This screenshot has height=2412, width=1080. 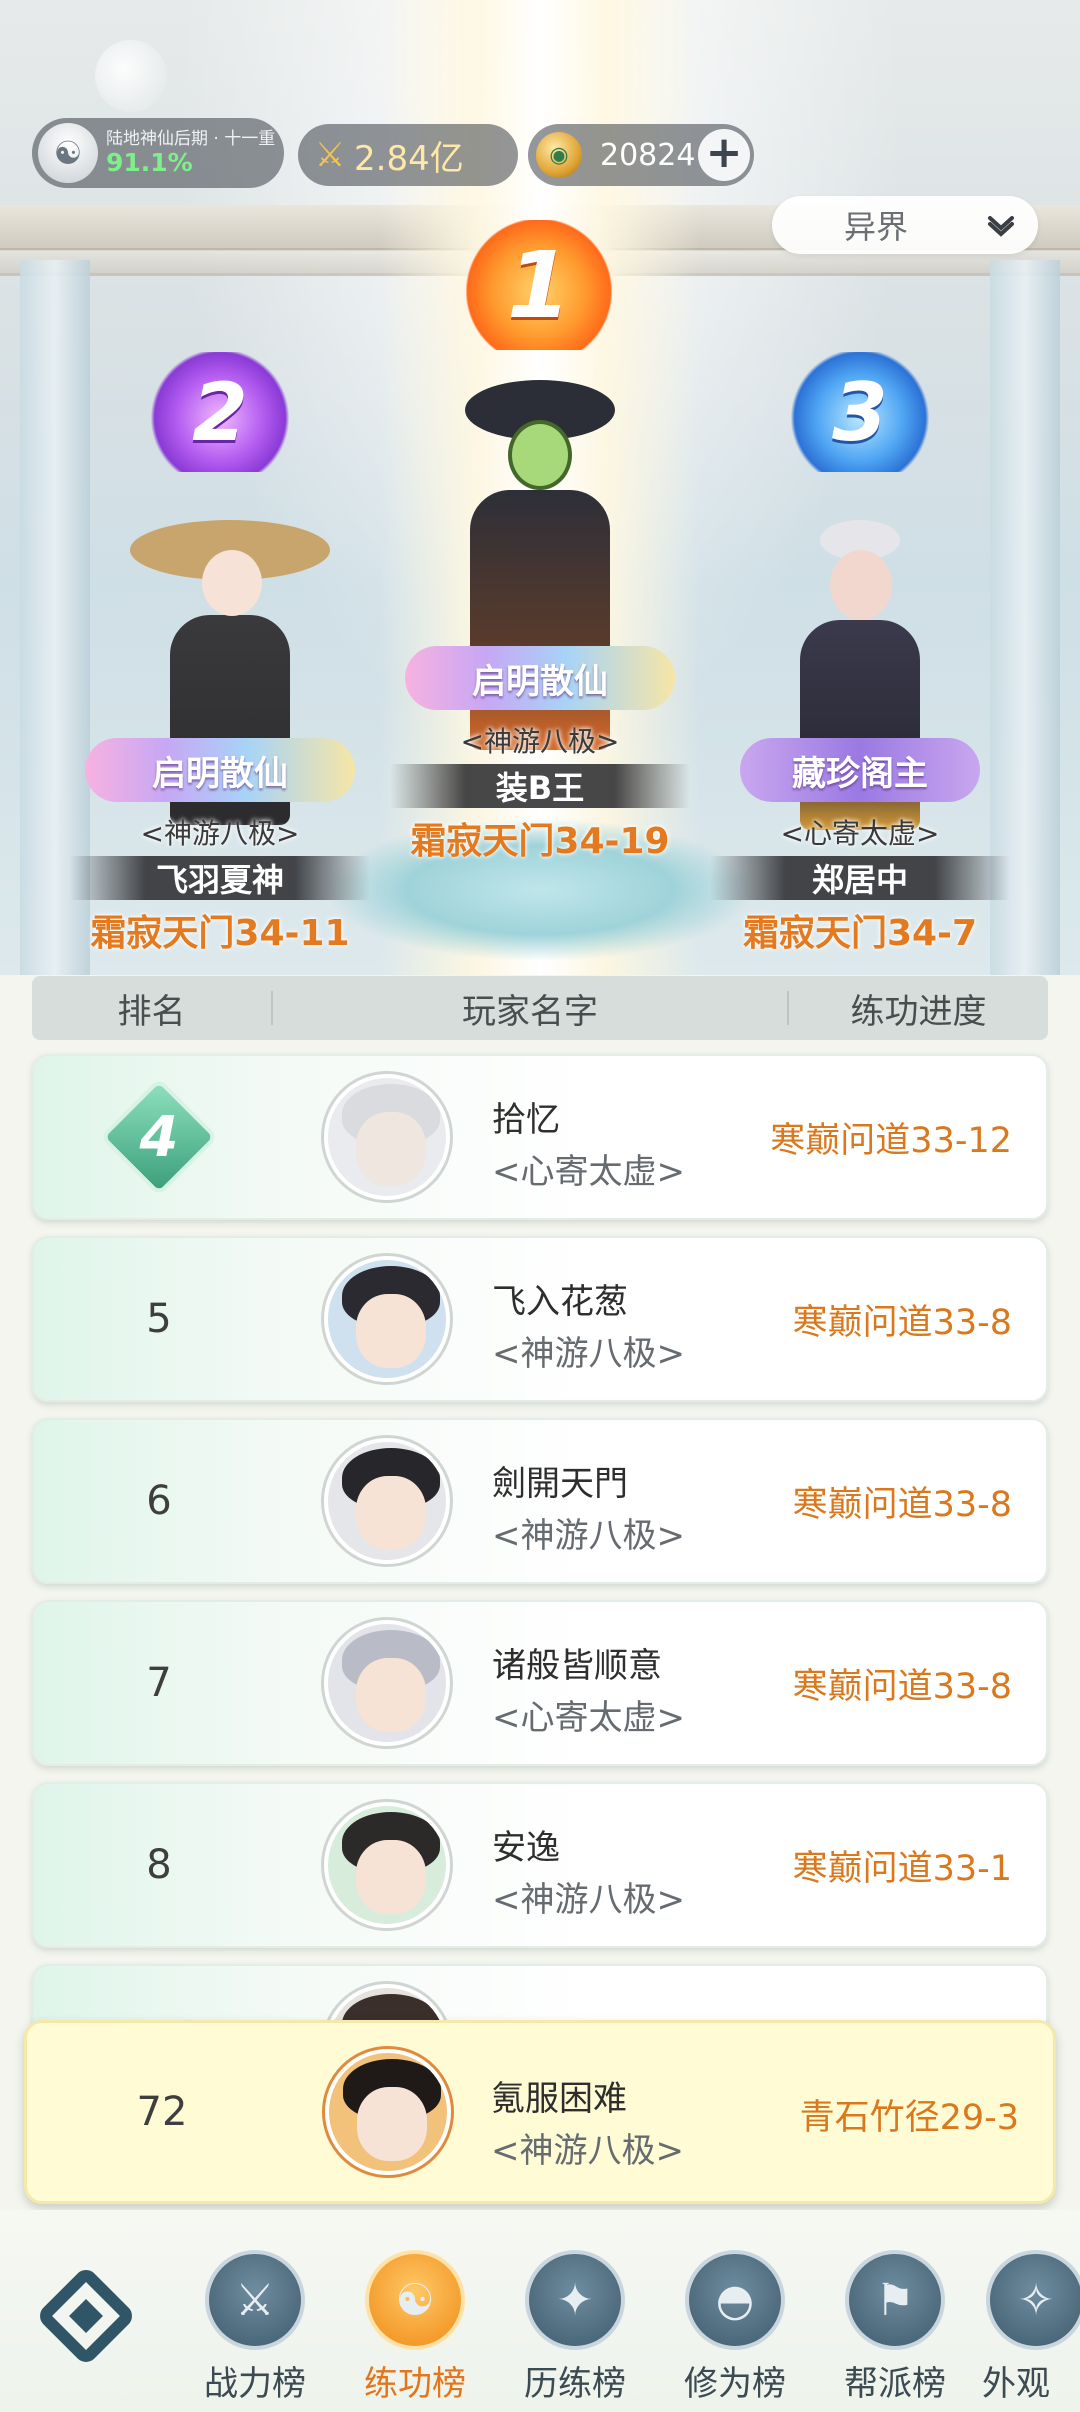 I want to click on tab-label: 练功榜, so click(x=415, y=2384).